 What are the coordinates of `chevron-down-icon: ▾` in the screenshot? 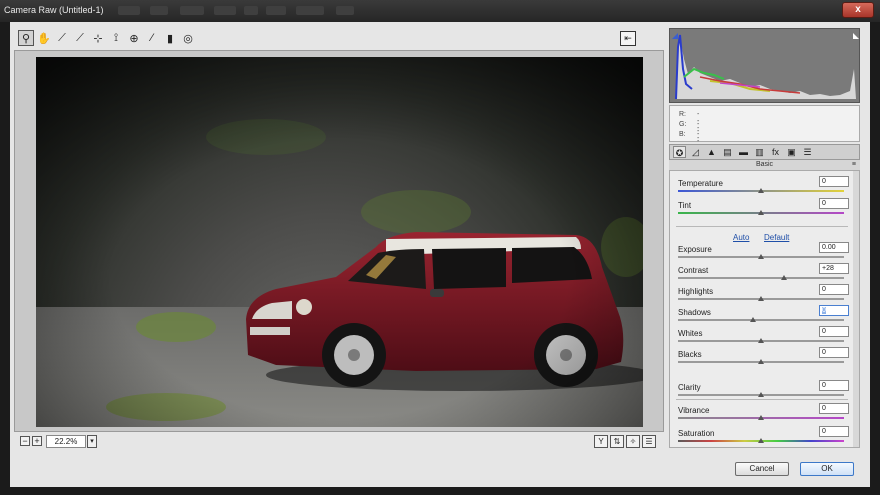 It's located at (92, 441).